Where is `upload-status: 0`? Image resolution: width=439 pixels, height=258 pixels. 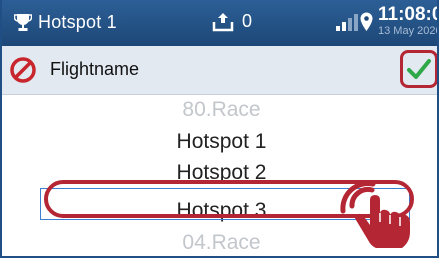
upload-status: 0 is located at coordinates (232, 21).